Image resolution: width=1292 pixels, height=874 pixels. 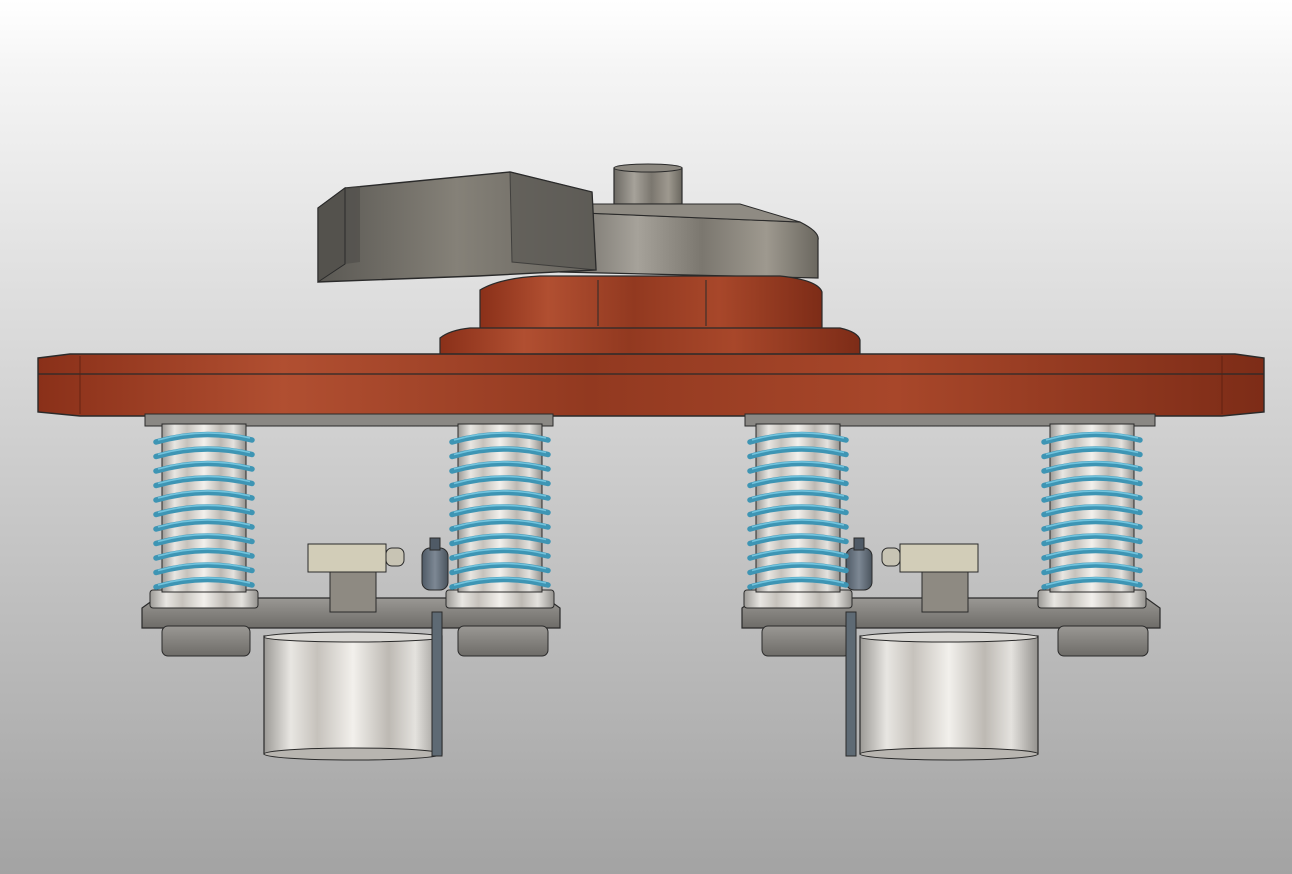 I want to click on gear-motor, so click(x=568, y=223).